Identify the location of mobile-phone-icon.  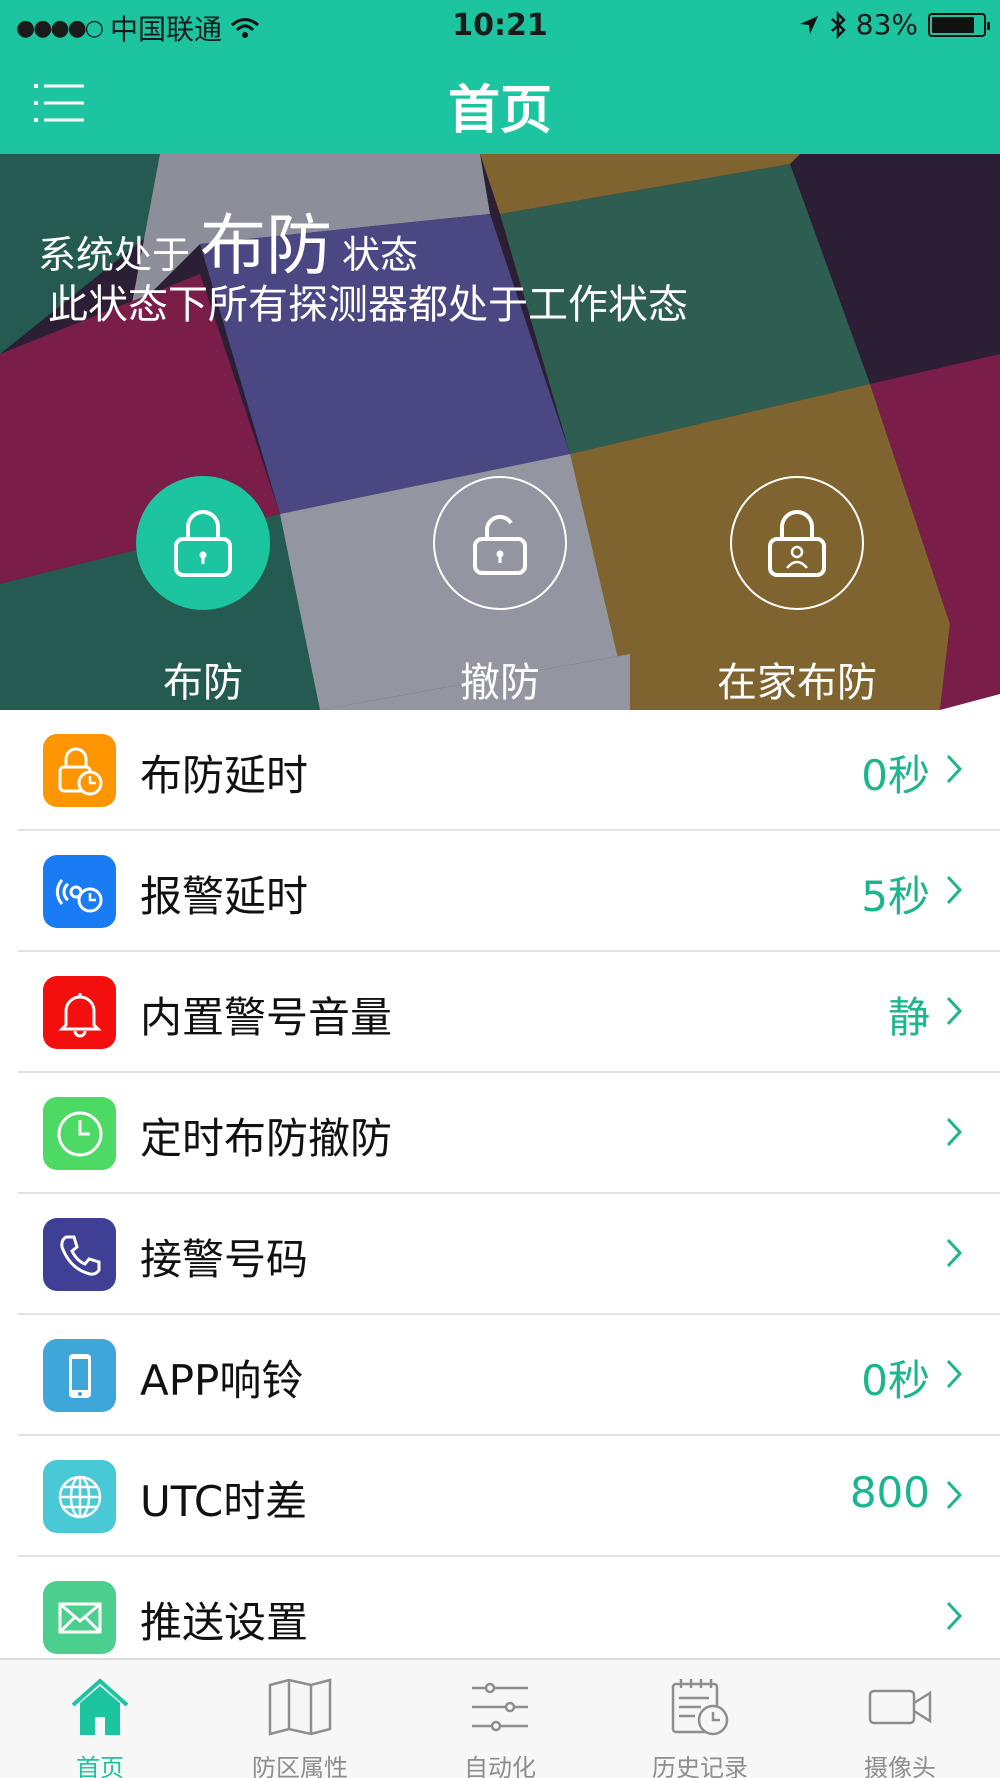
(79, 1375).